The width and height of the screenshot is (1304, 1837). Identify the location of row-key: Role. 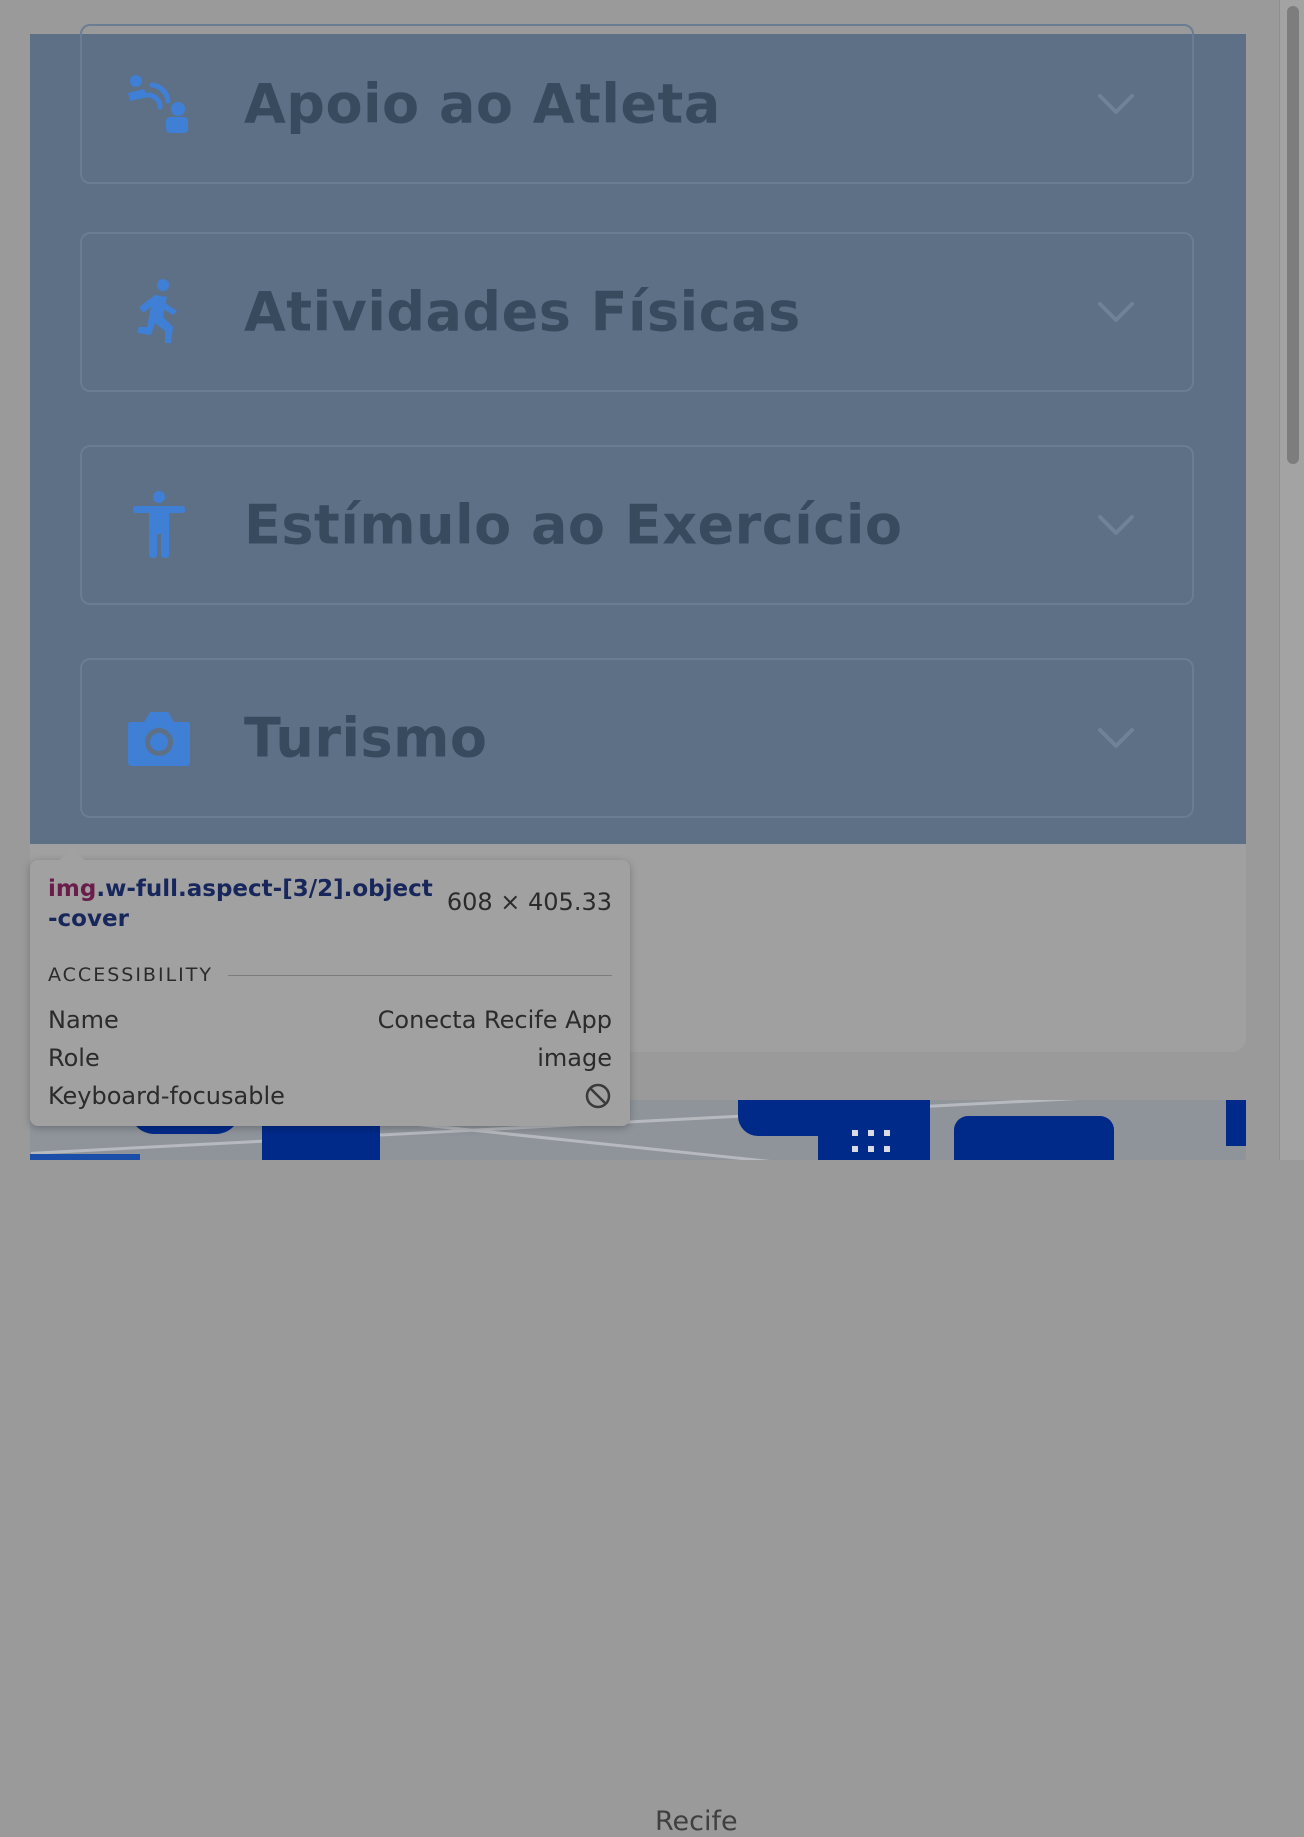
(74, 1058).